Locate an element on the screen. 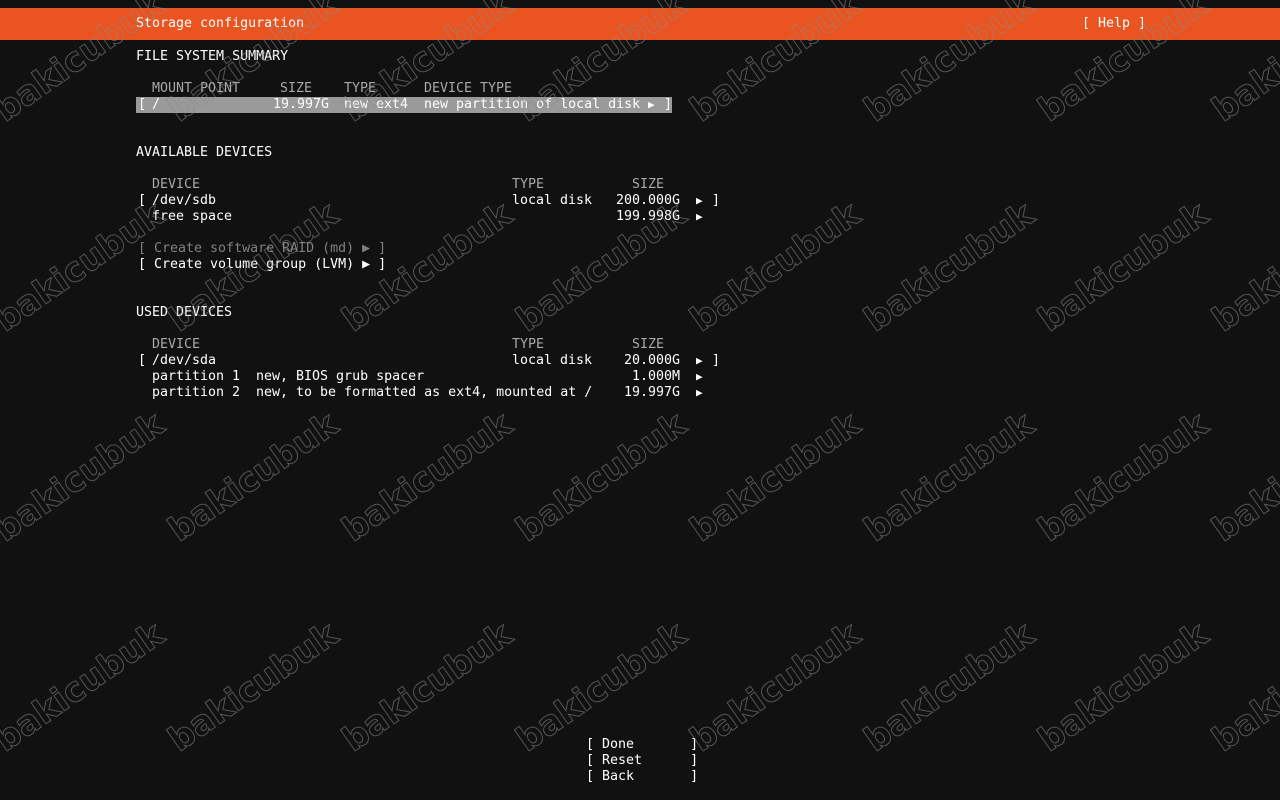 Image resolution: width=1280 pixels, height=800 pixels. device-name: /dev/sda is located at coordinates (184, 360).